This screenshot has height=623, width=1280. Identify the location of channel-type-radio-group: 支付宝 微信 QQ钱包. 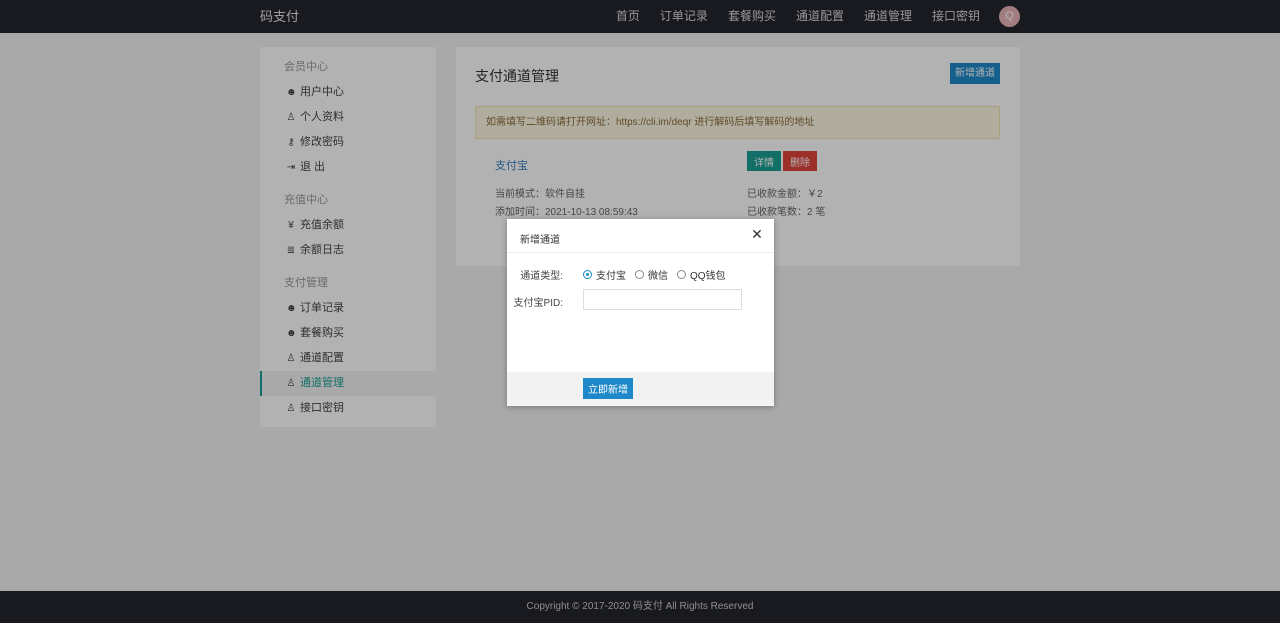
(659, 274).